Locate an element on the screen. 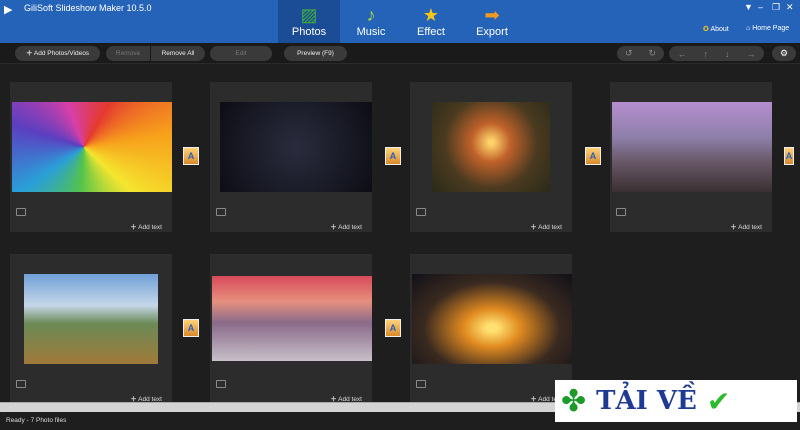 Image resolution: width=800 pixels, height=430 pixels. edit-button: Edit is located at coordinates (241, 53).